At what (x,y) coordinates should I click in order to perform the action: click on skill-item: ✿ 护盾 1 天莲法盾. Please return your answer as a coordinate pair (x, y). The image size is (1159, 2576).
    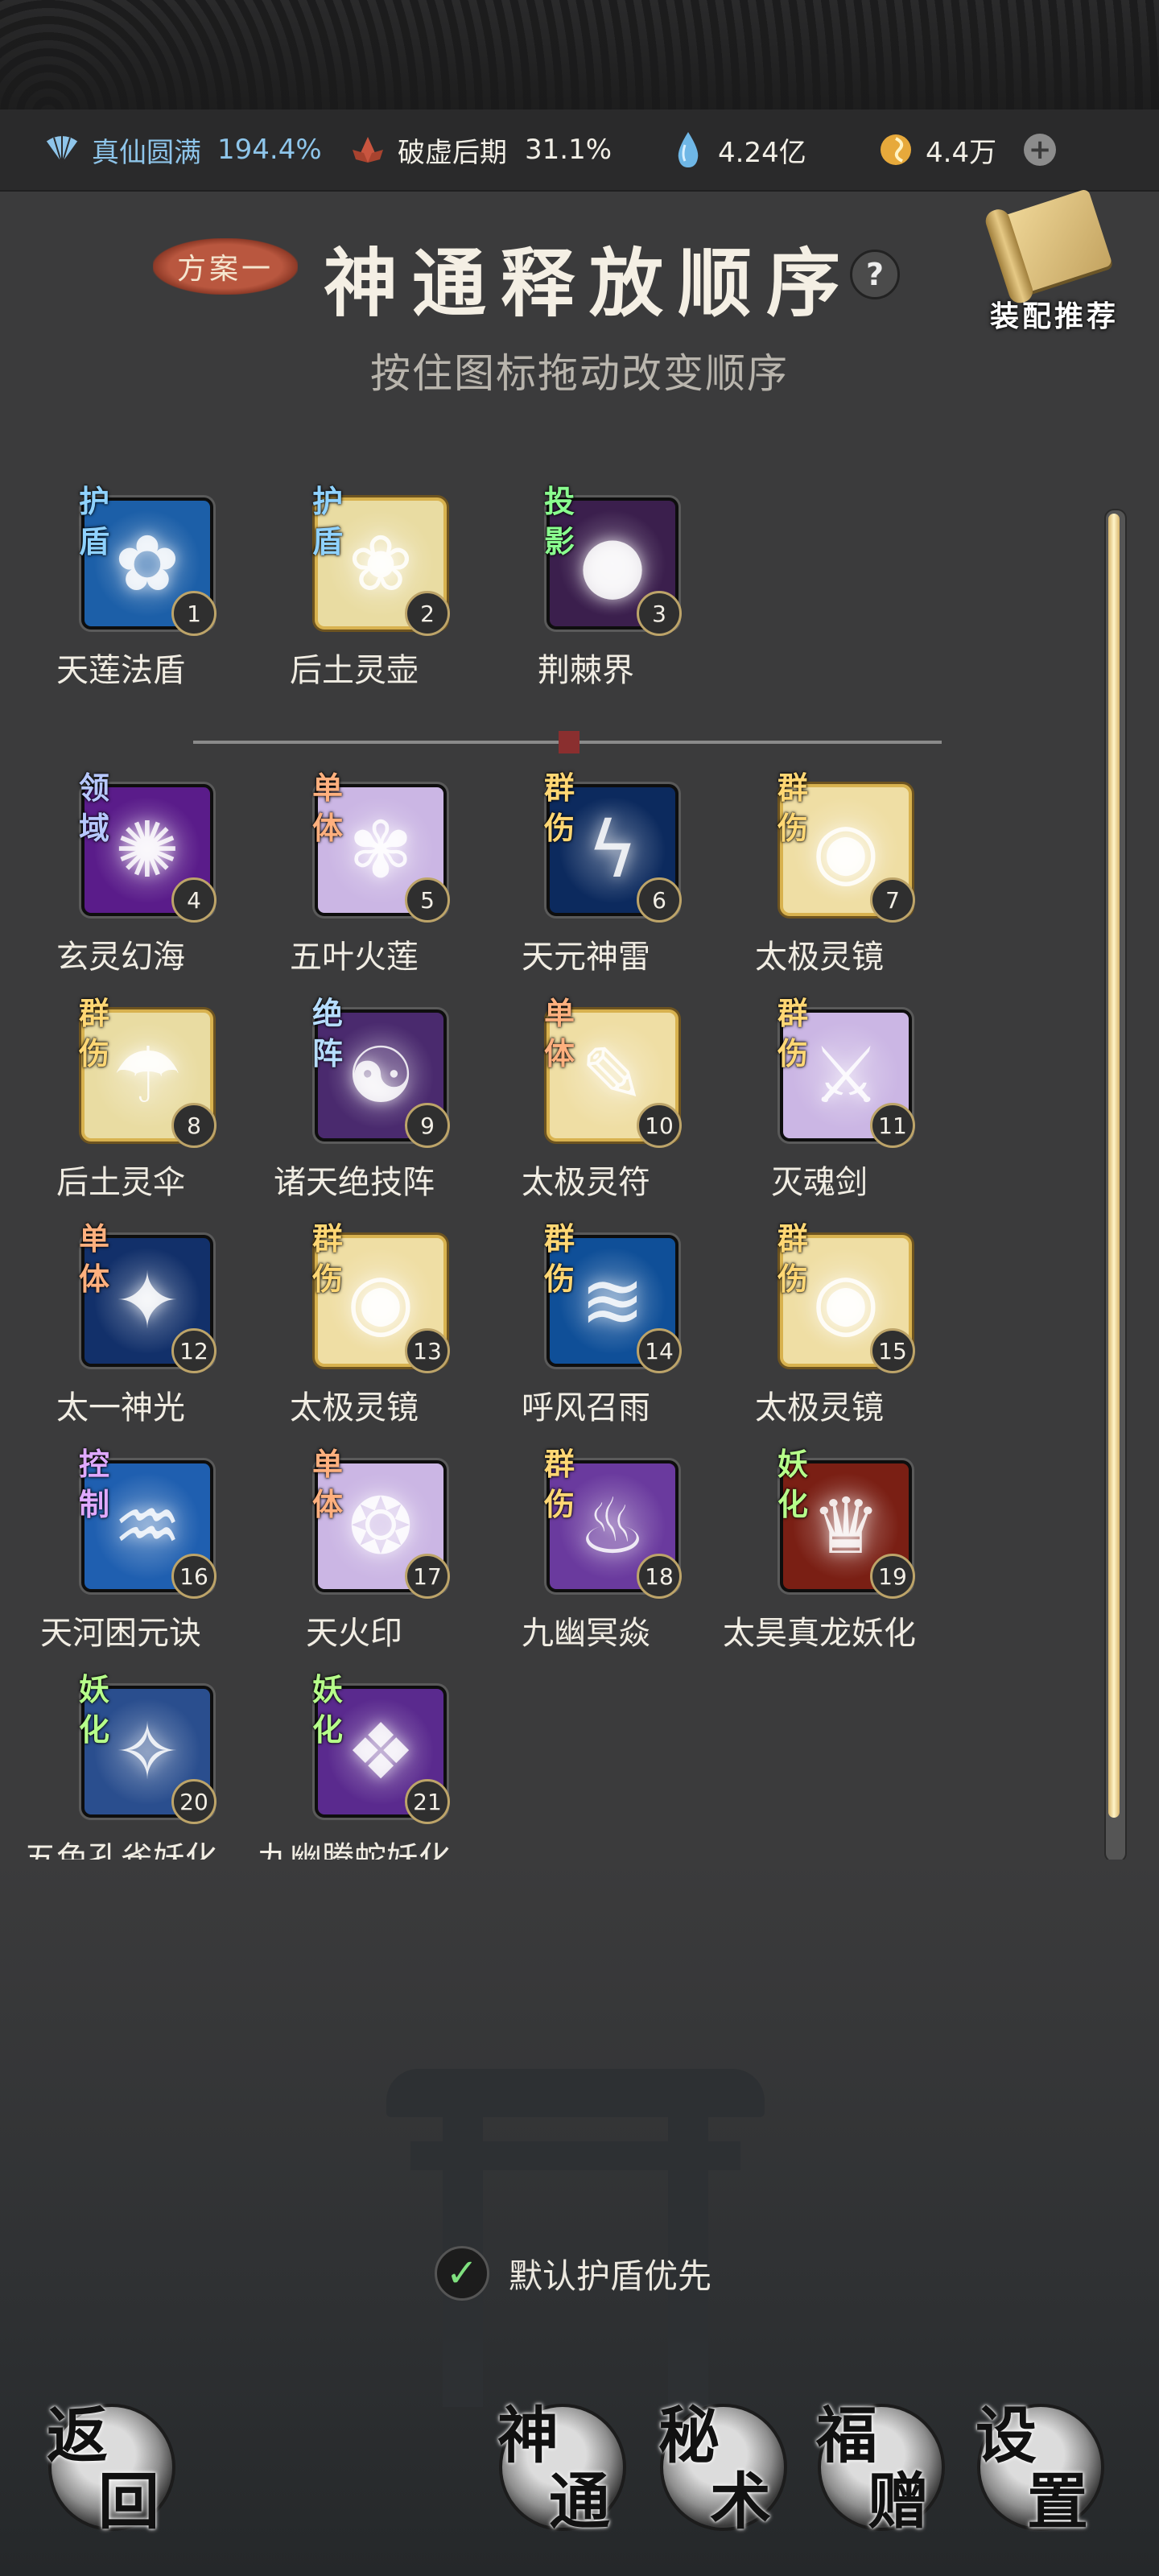
    Looking at the image, I should click on (120, 582).